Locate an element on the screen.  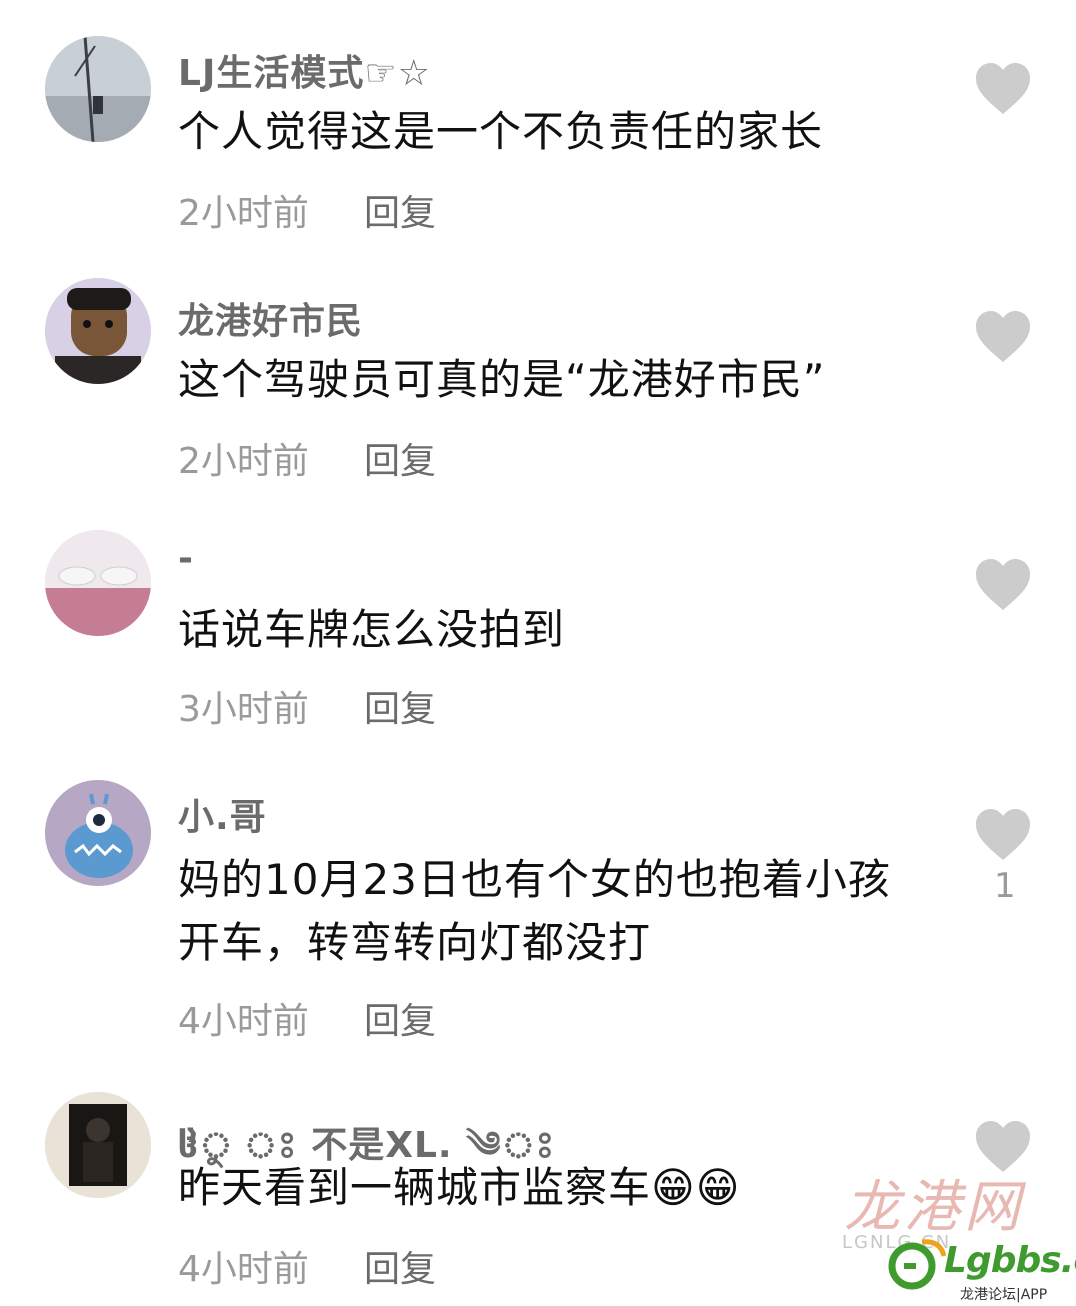
username: - is located at coordinates (186, 558).